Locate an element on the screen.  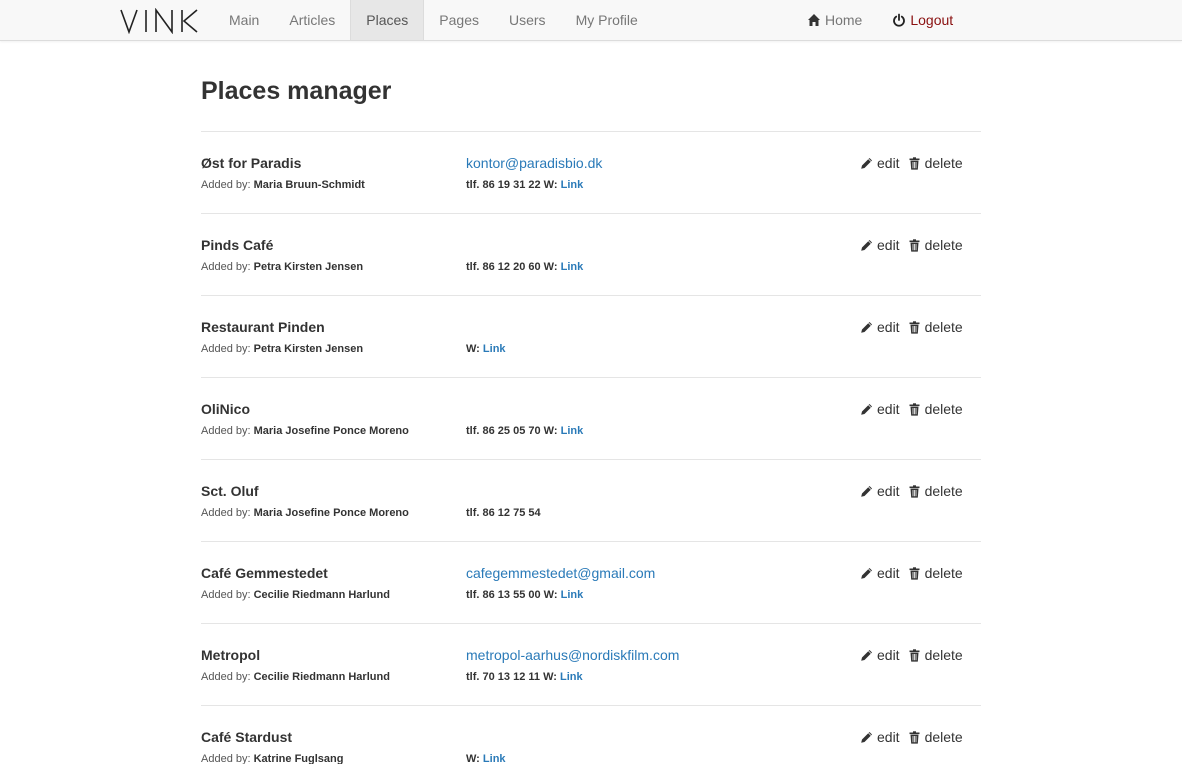
nav-my-profile: My Profile is located at coordinates (607, 20).